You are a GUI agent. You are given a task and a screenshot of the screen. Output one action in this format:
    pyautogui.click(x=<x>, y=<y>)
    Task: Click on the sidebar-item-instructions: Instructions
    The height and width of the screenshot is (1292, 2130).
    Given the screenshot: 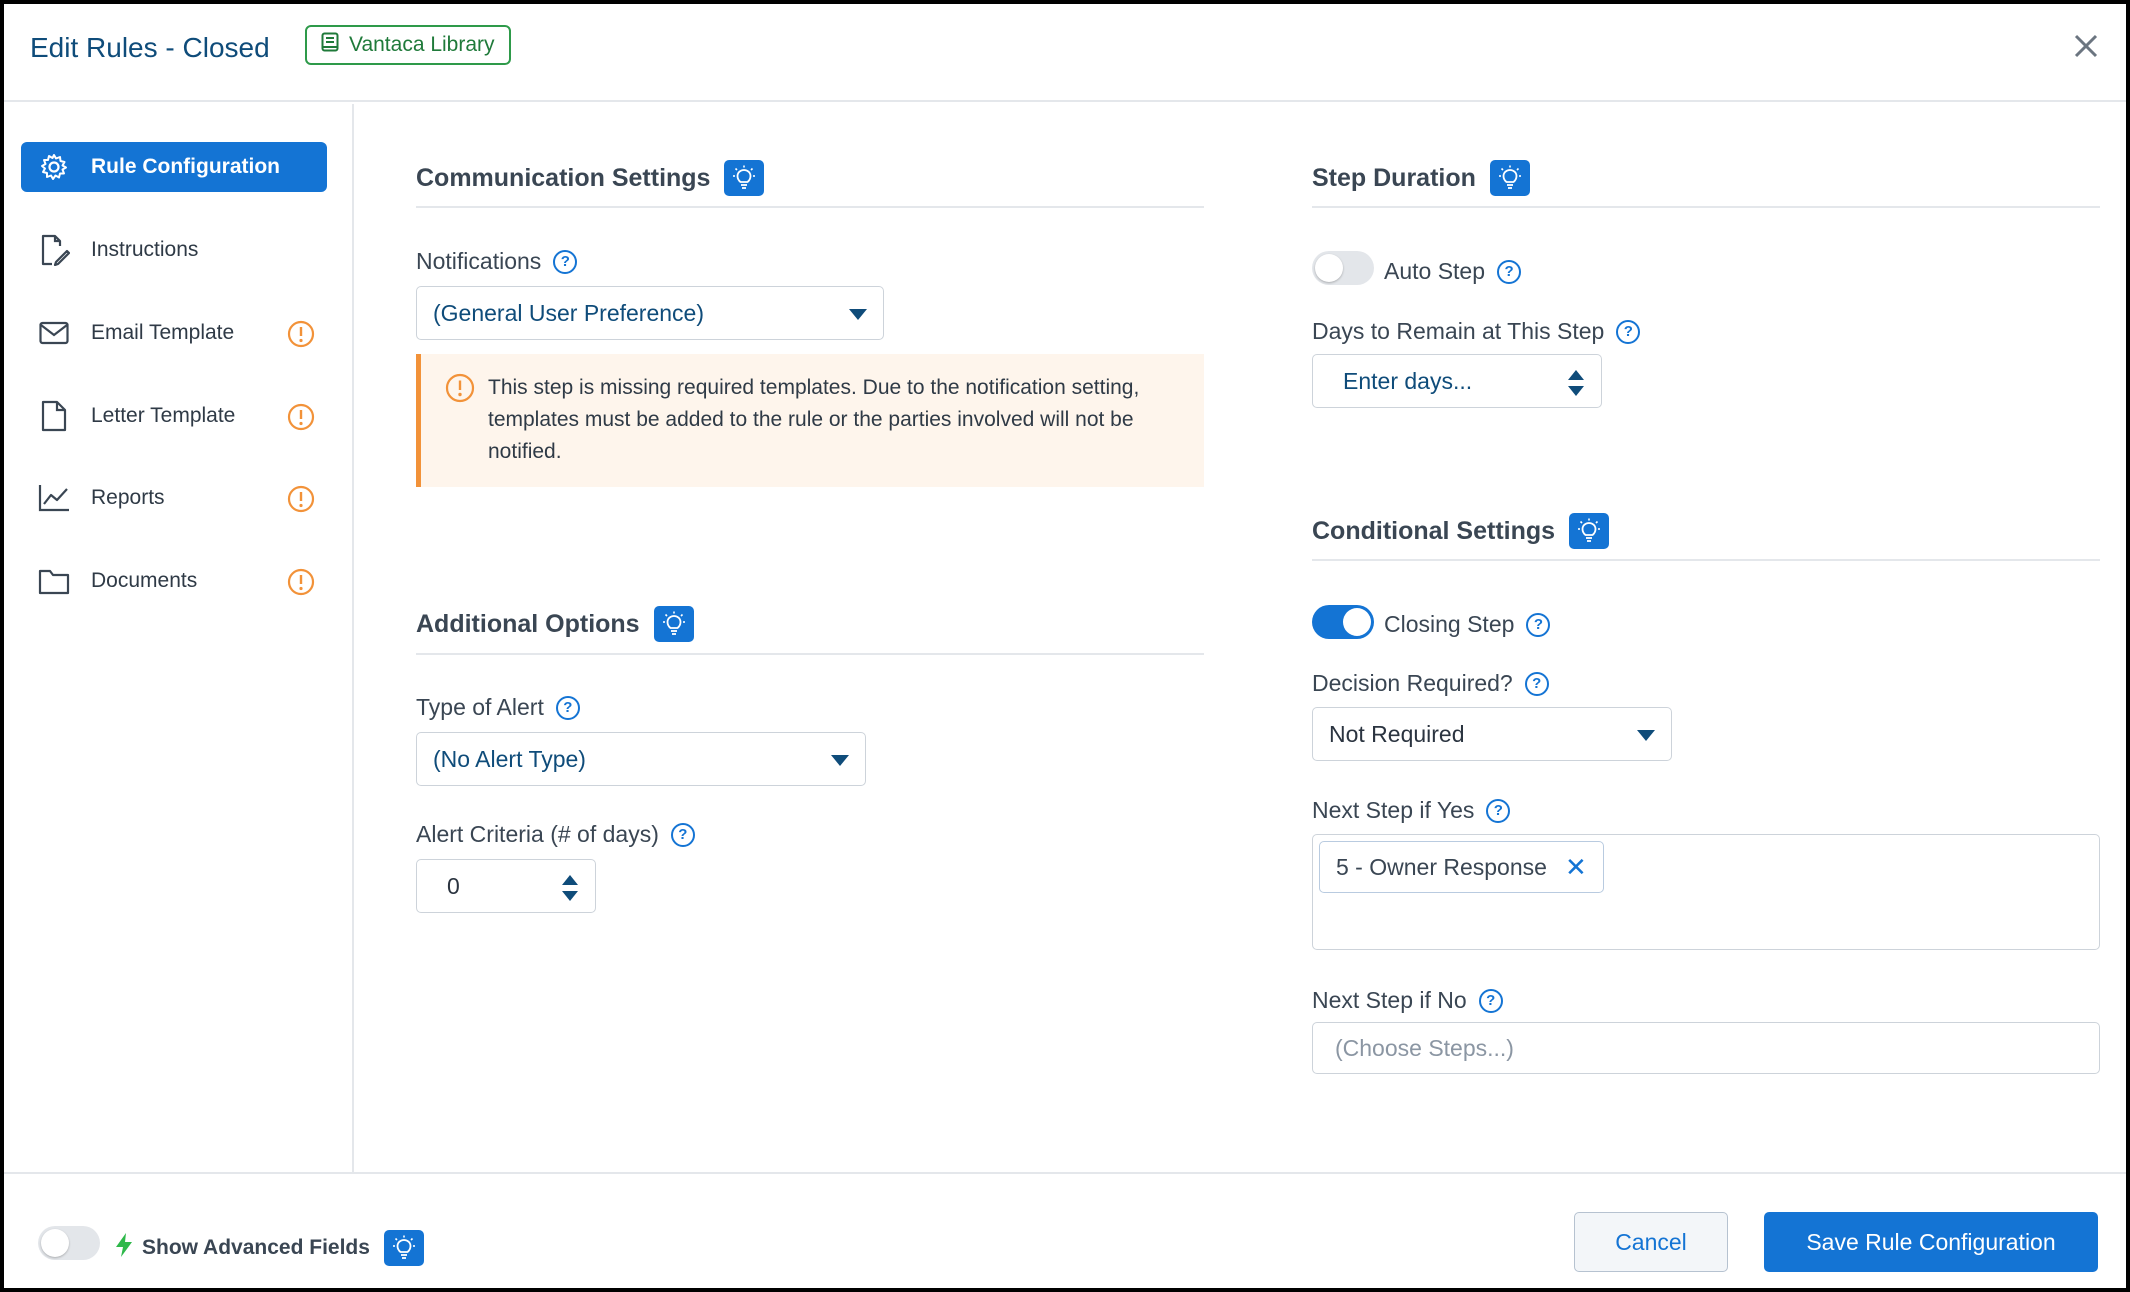 What is the action you would take?
    pyautogui.click(x=174, y=250)
    